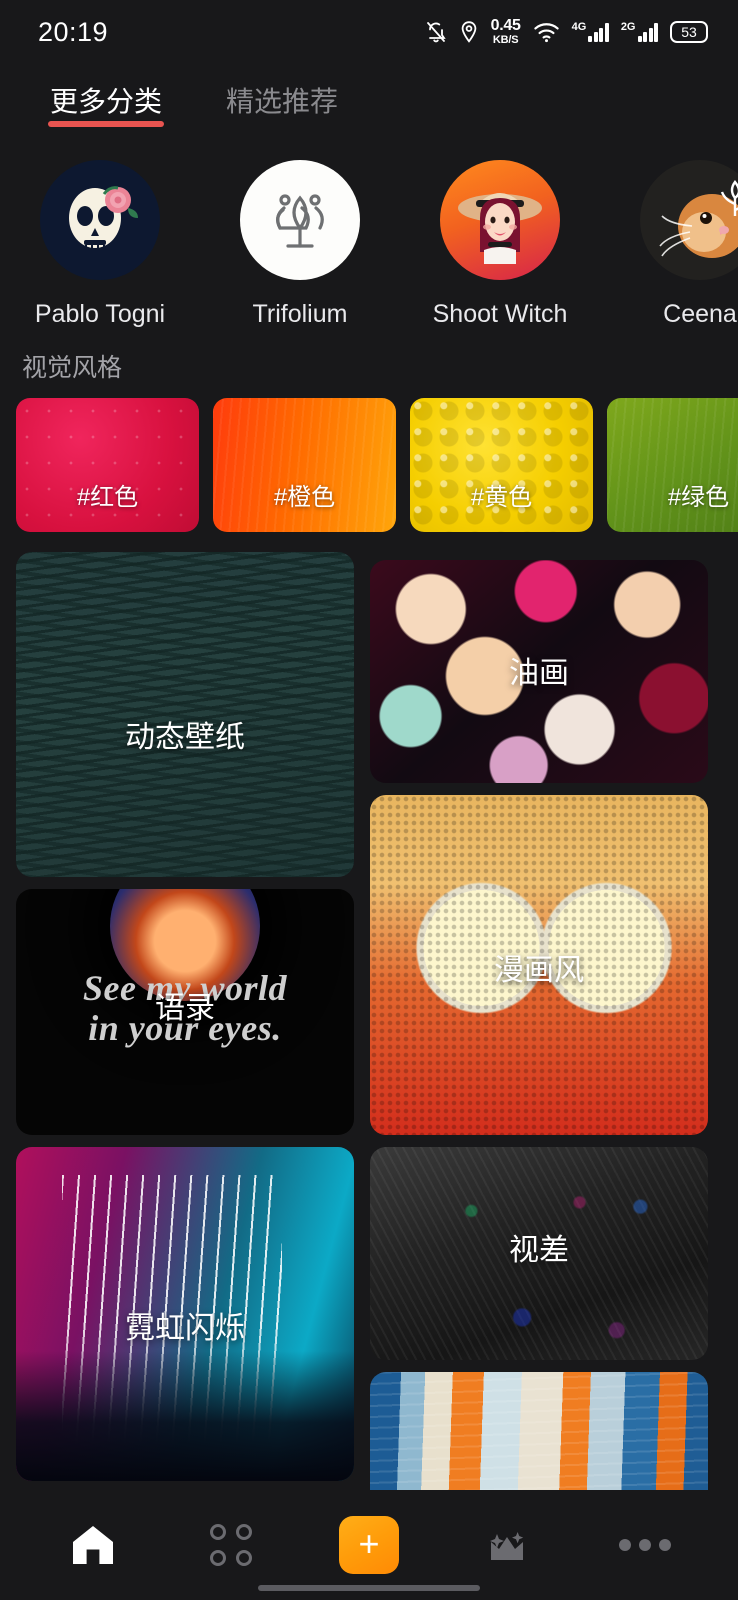  Describe the element at coordinates (539, 970) in the screenshot. I see `category-card-label: 漫画风` at that location.